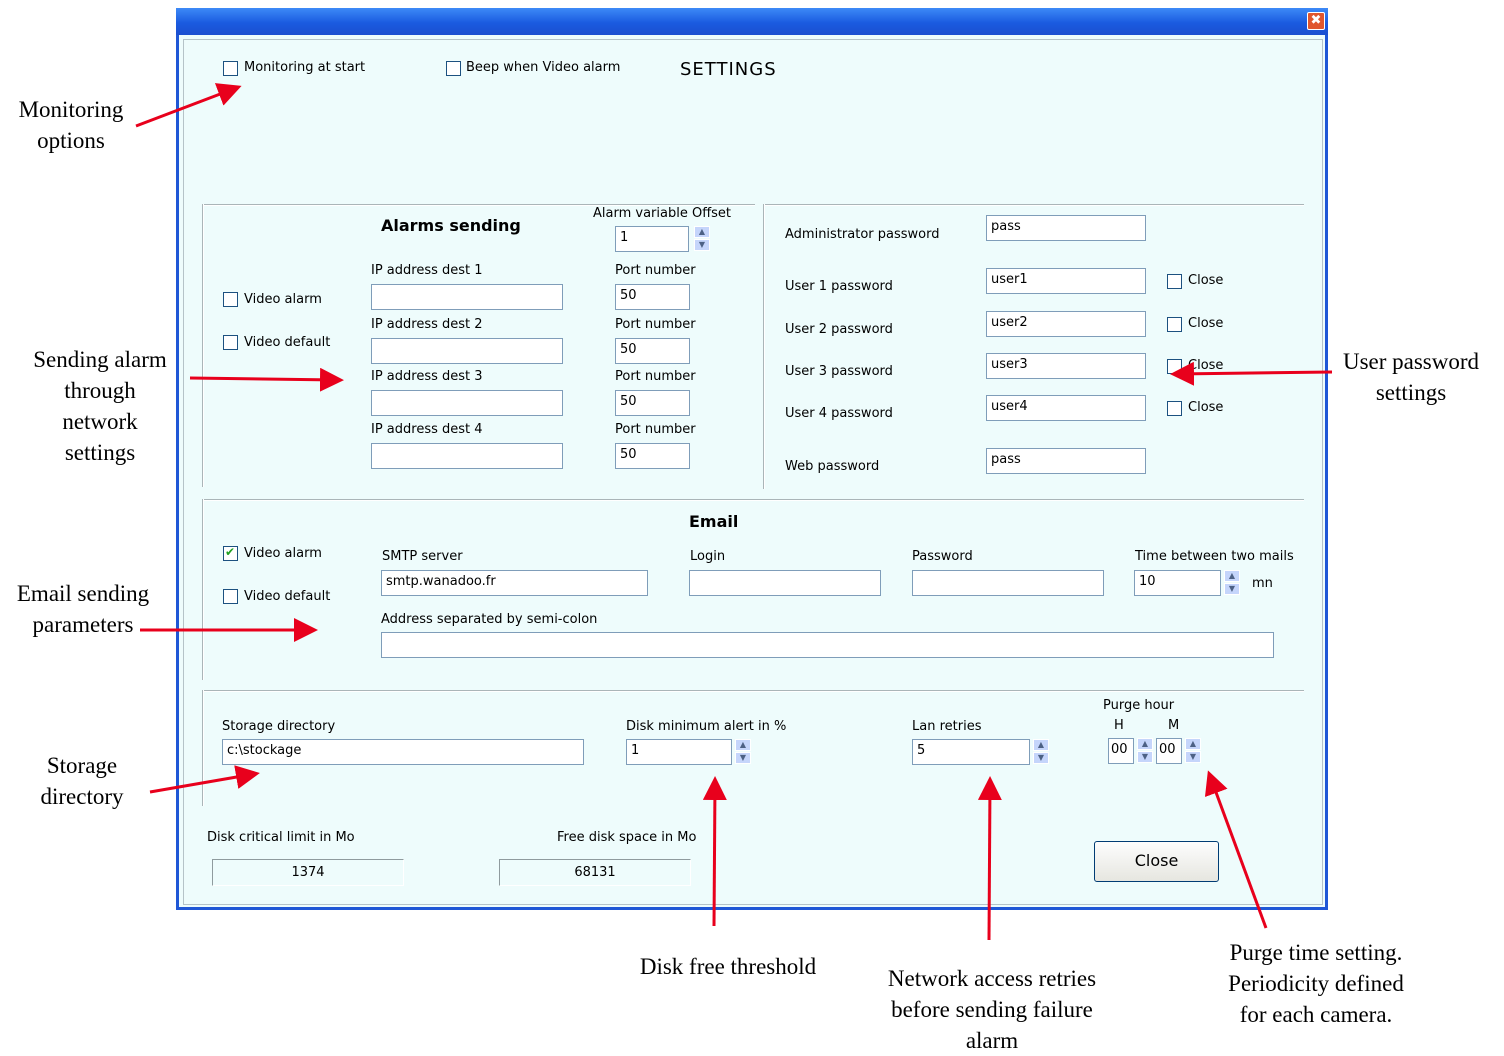 This screenshot has height=1056, width=1504. Describe the element at coordinates (1236, 849) in the screenshot. I see `arrow-purge` at that location.